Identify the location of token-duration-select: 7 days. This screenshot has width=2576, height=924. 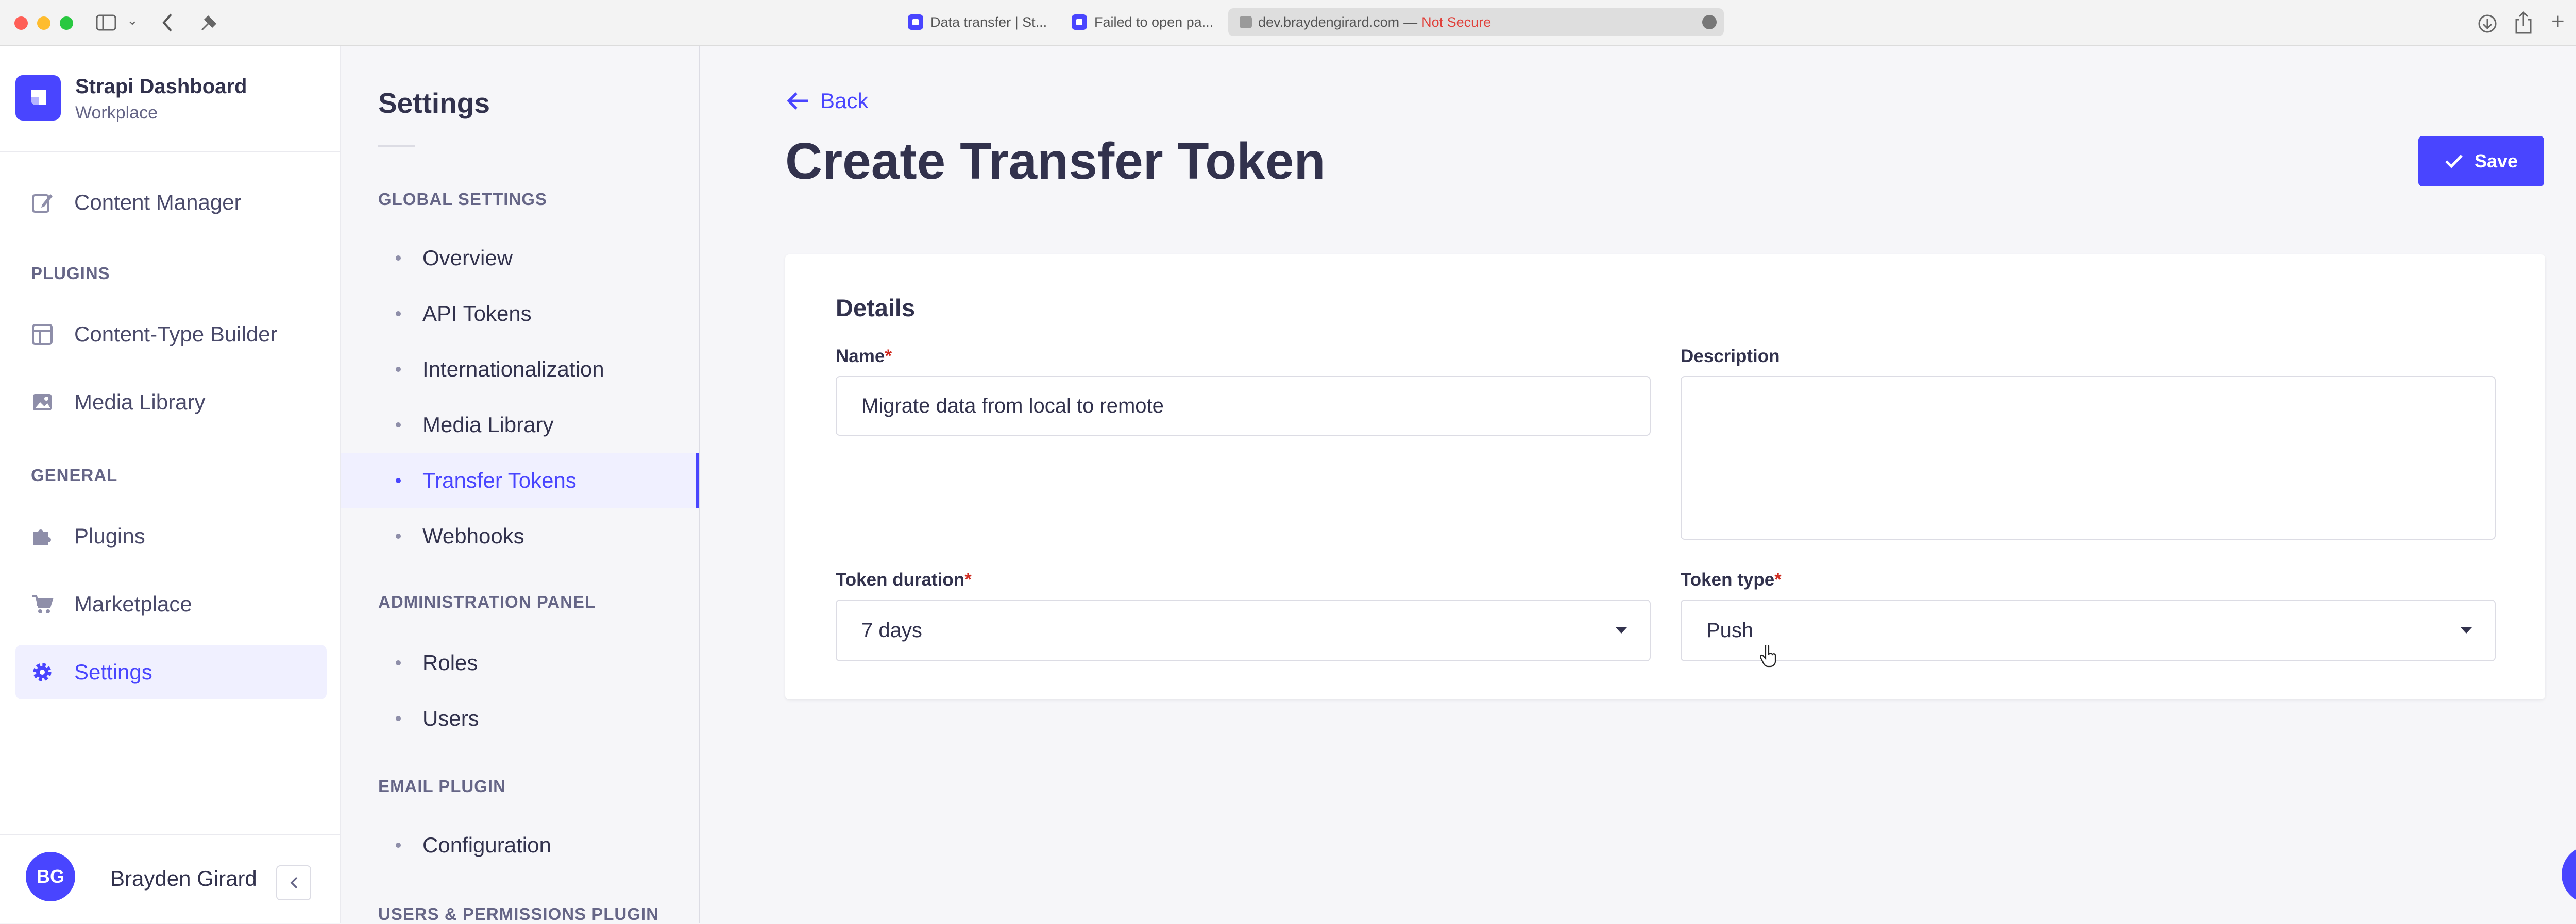
(1243, 630).